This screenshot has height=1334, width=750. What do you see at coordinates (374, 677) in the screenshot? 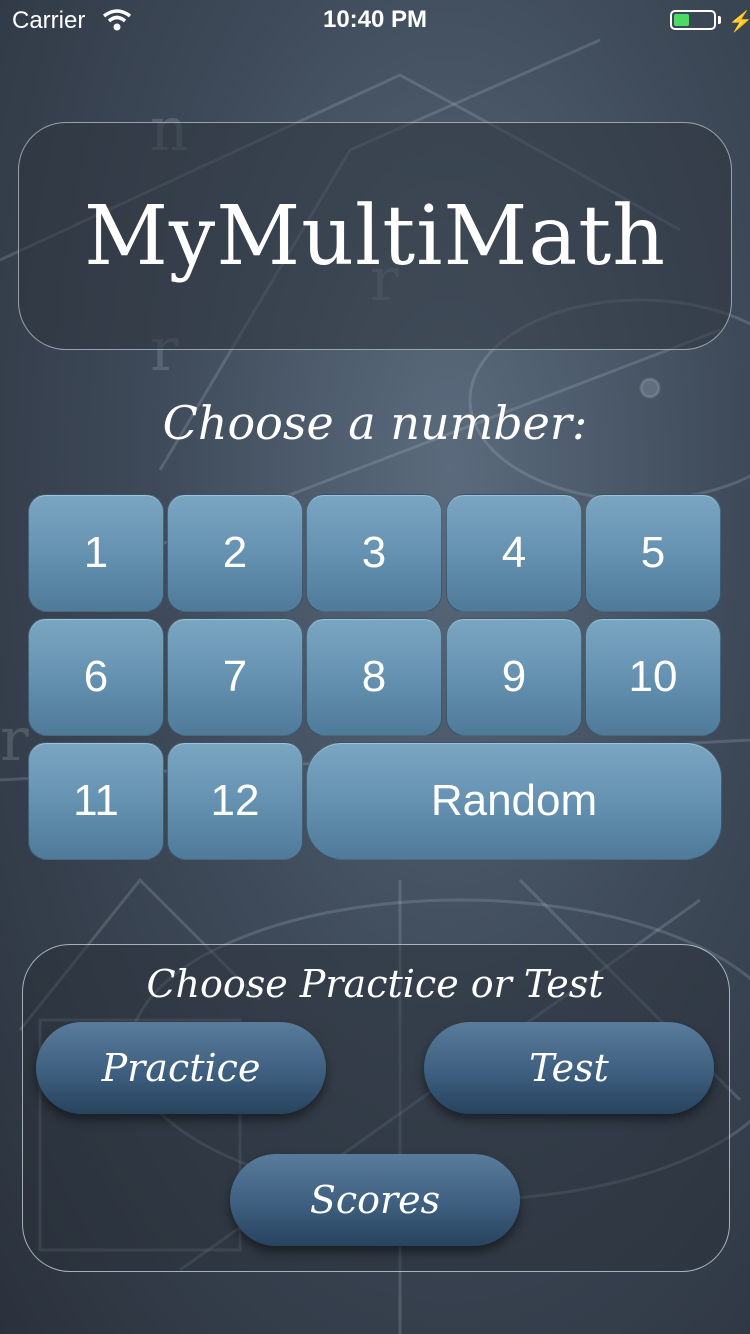
I see `number-button-8: 8` at bounding box center [374, 677].